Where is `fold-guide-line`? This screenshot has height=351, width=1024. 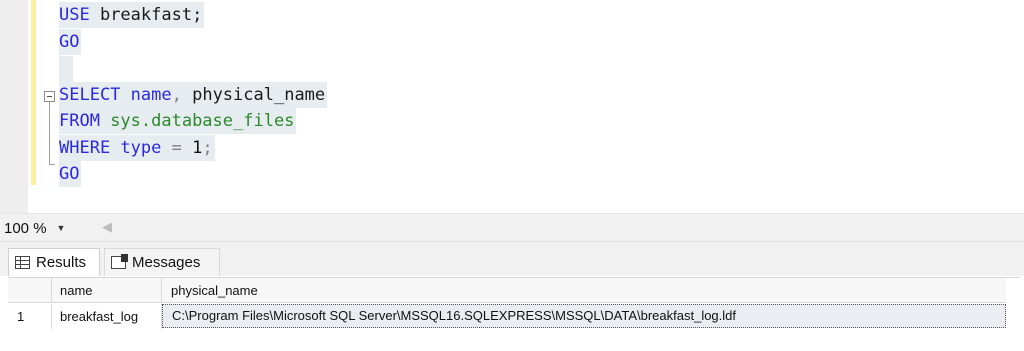
fold-guide-line is located at coordinates (49, 133).